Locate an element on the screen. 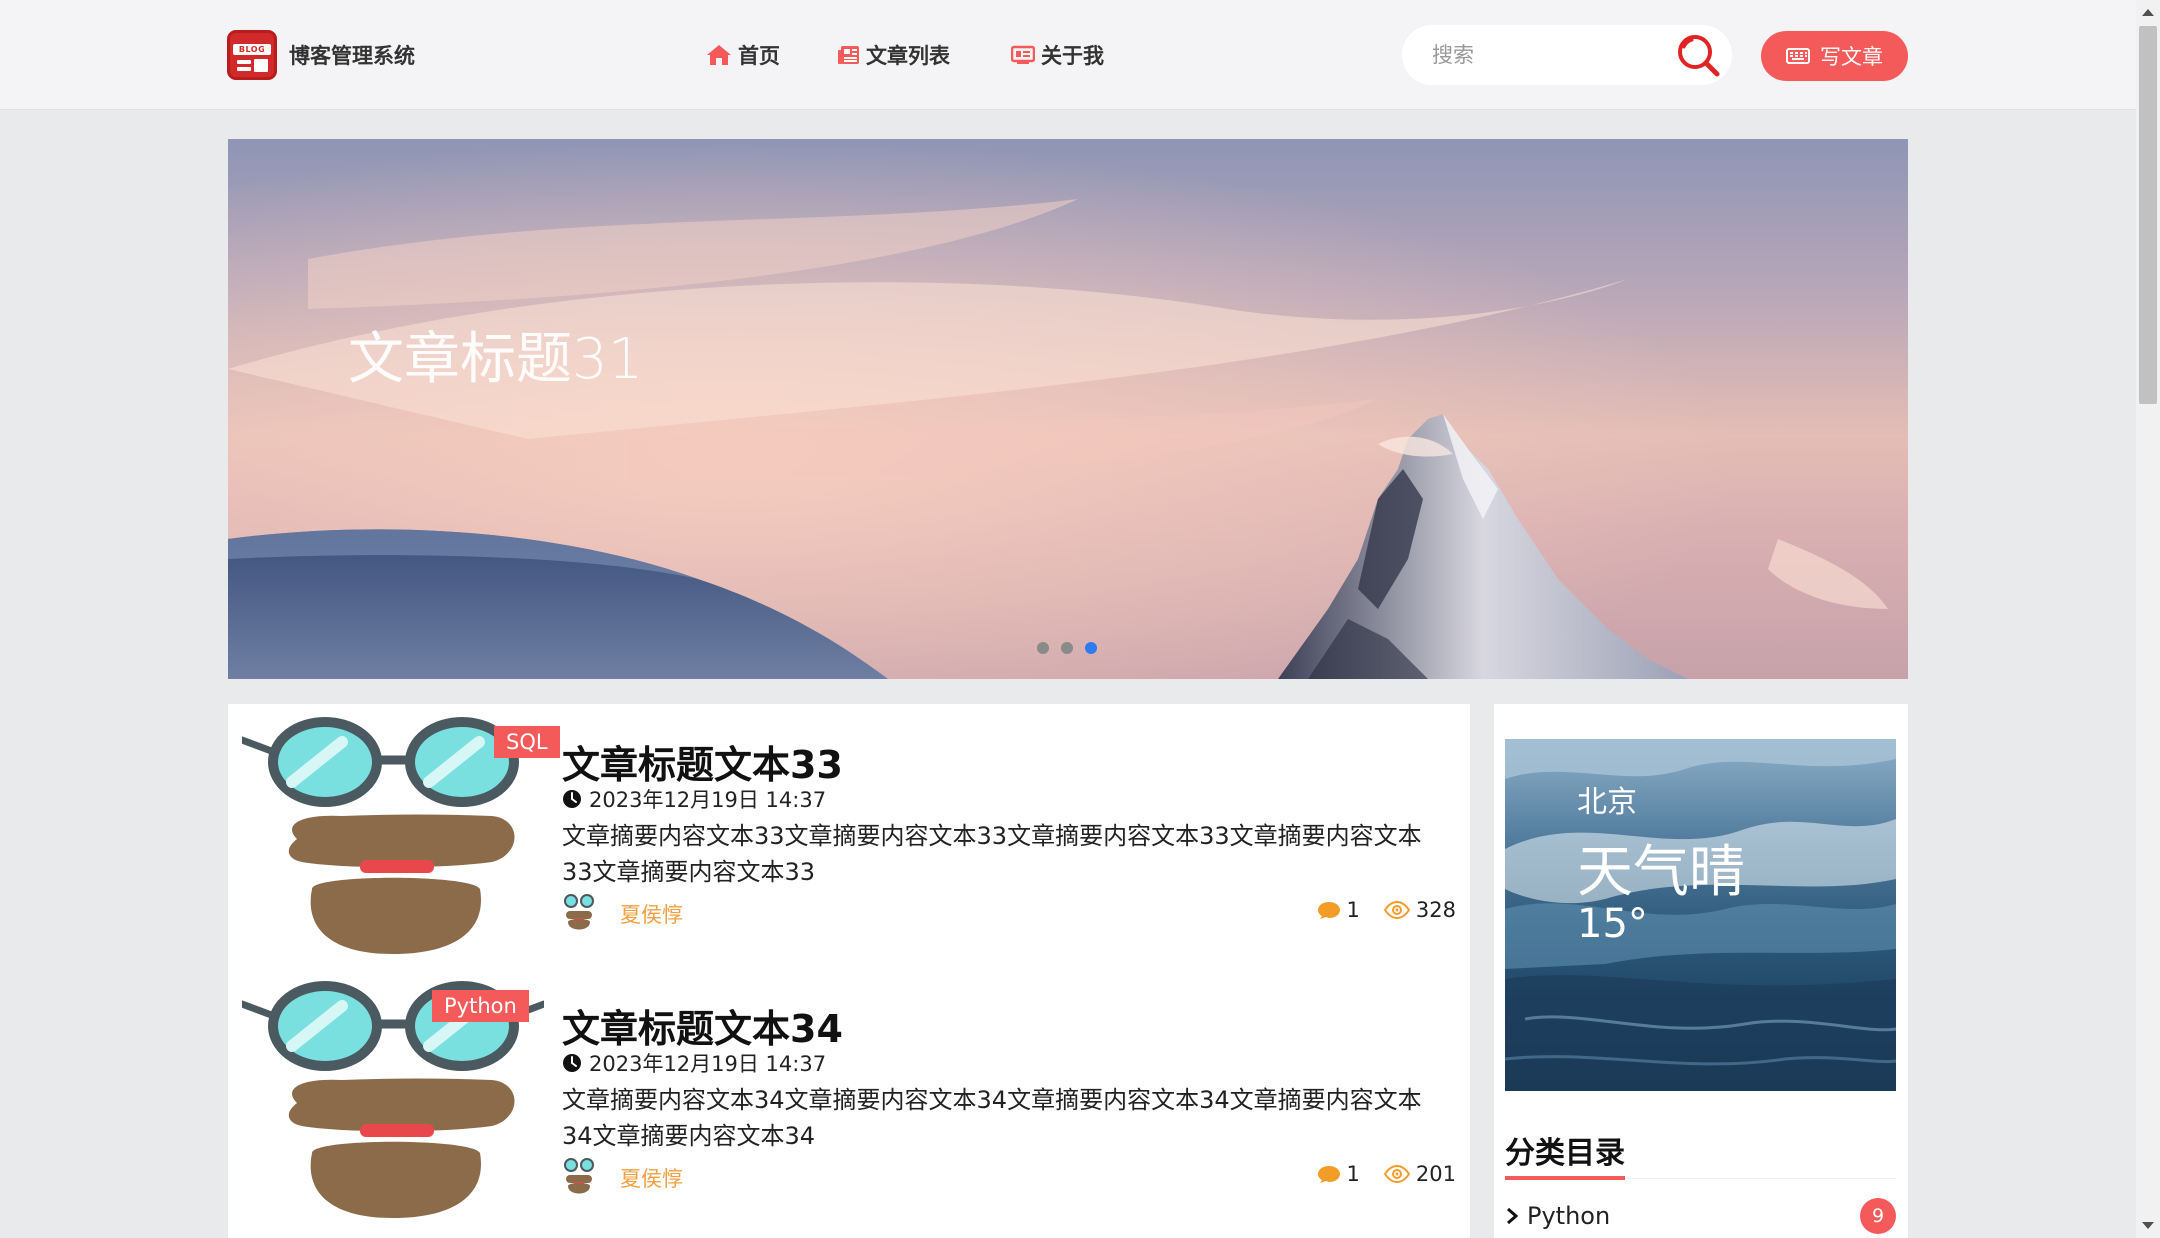 This screenshot has width=2160, height=1238. top-navbar: BLOG 博客管理系统 首页 文章列表 关于我 搜索 写文章 is located at coordinates (1068, 55).